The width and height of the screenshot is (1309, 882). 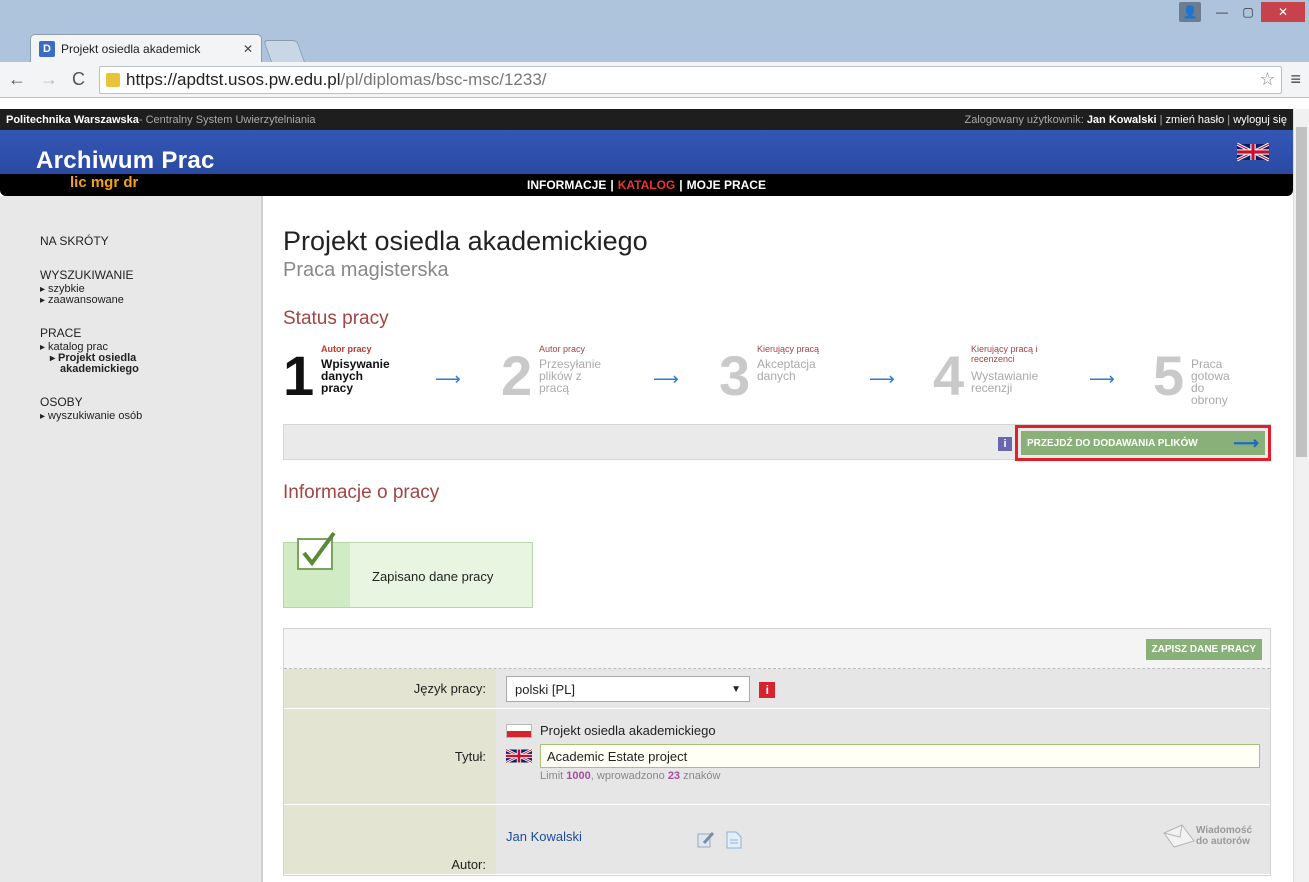 What do you see at coordinates (72, 119) in the screenshot?
I see `org-name: Politechnika Warszawska` at bounding box center [72, 119].